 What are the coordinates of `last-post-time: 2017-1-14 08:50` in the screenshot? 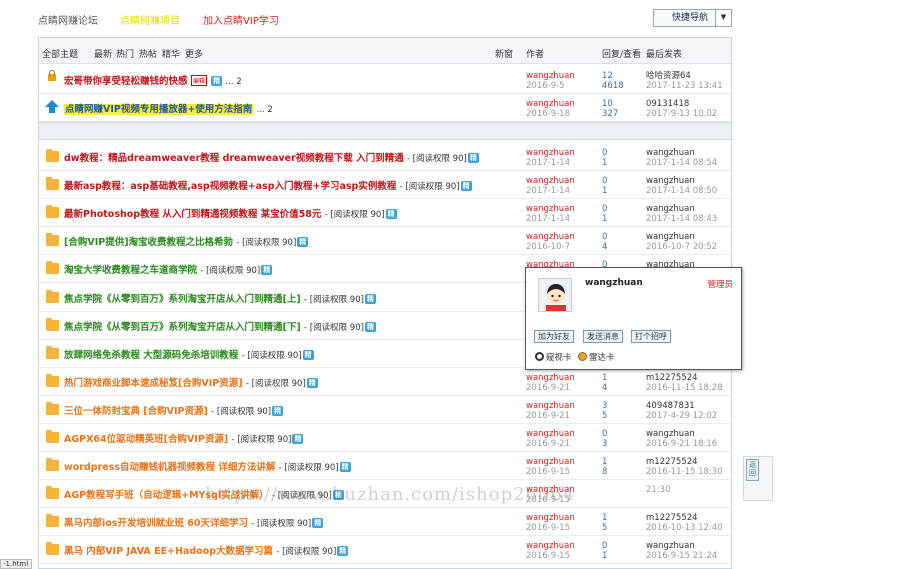 It's located at (681, 191).